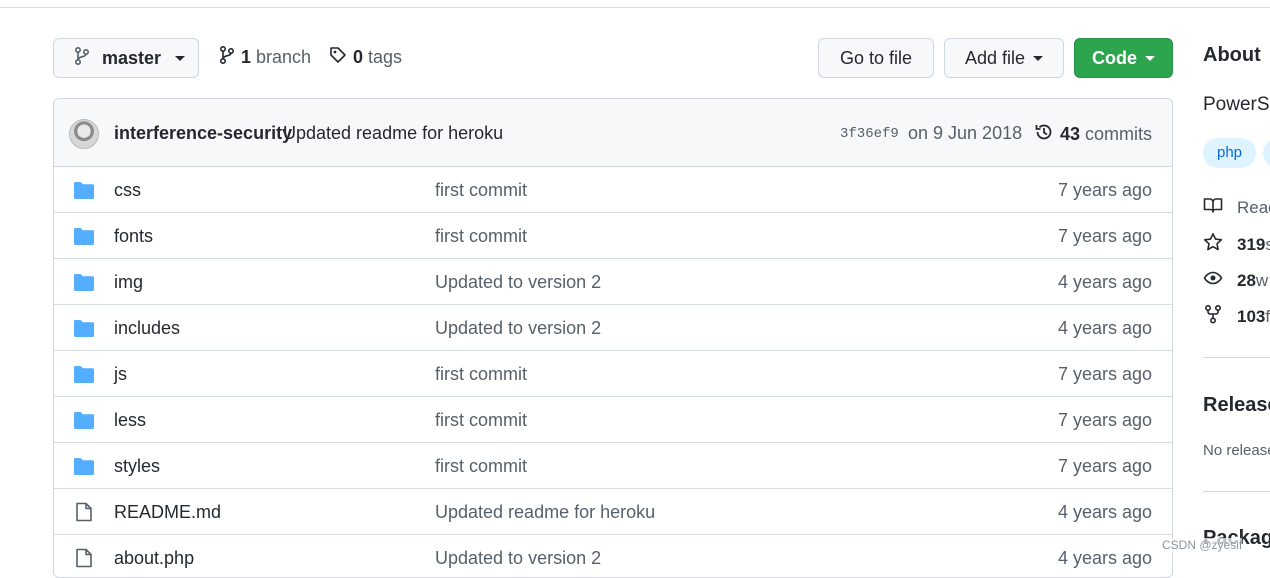  I want to click on topic-tag, so click(1266, 153).